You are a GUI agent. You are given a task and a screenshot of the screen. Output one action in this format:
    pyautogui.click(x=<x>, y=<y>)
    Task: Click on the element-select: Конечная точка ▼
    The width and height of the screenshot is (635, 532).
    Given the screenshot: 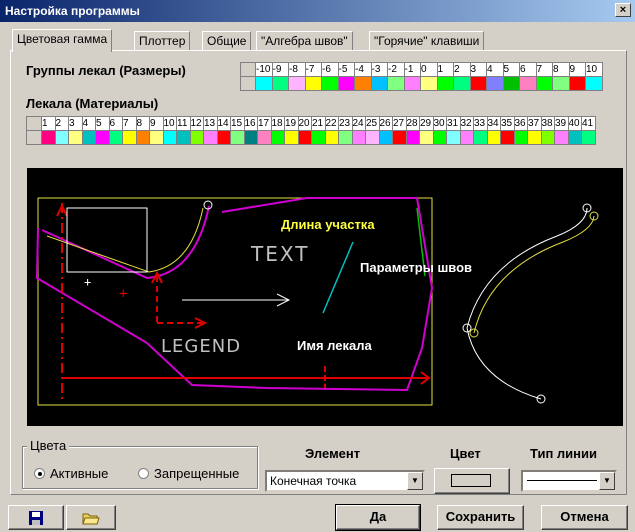 What is the action you would take?
    pyautogui.click(x=345, y=481)
    